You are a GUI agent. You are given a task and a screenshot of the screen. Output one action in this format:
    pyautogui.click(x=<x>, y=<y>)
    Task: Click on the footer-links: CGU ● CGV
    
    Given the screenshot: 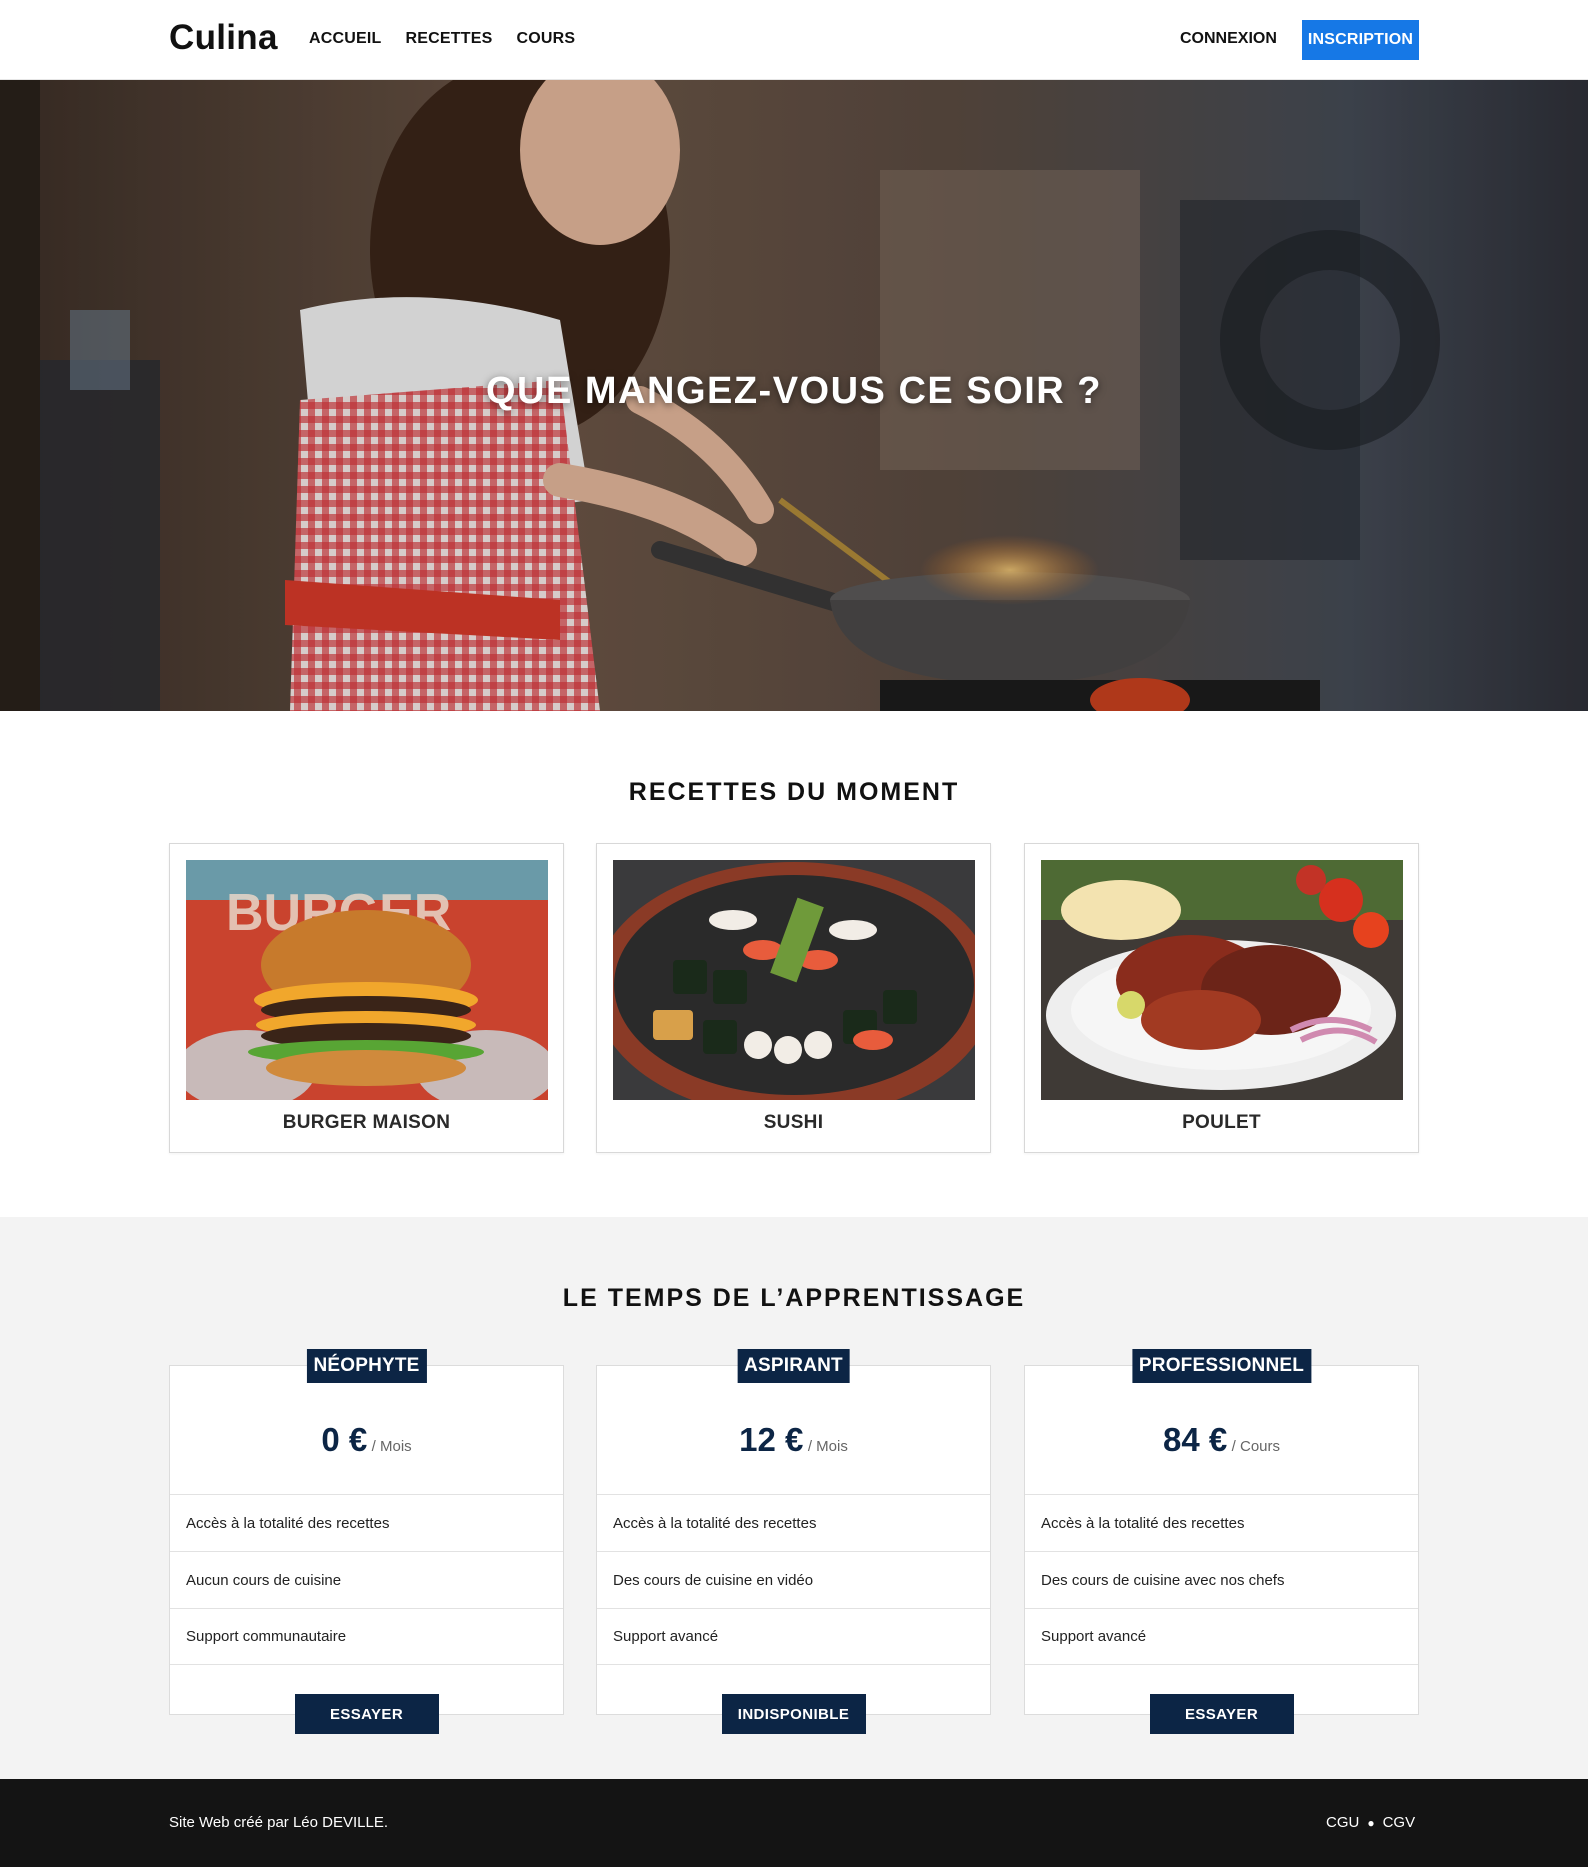 What is the action you would take?
    pyautogui.click(x=1370, y=1822)
    